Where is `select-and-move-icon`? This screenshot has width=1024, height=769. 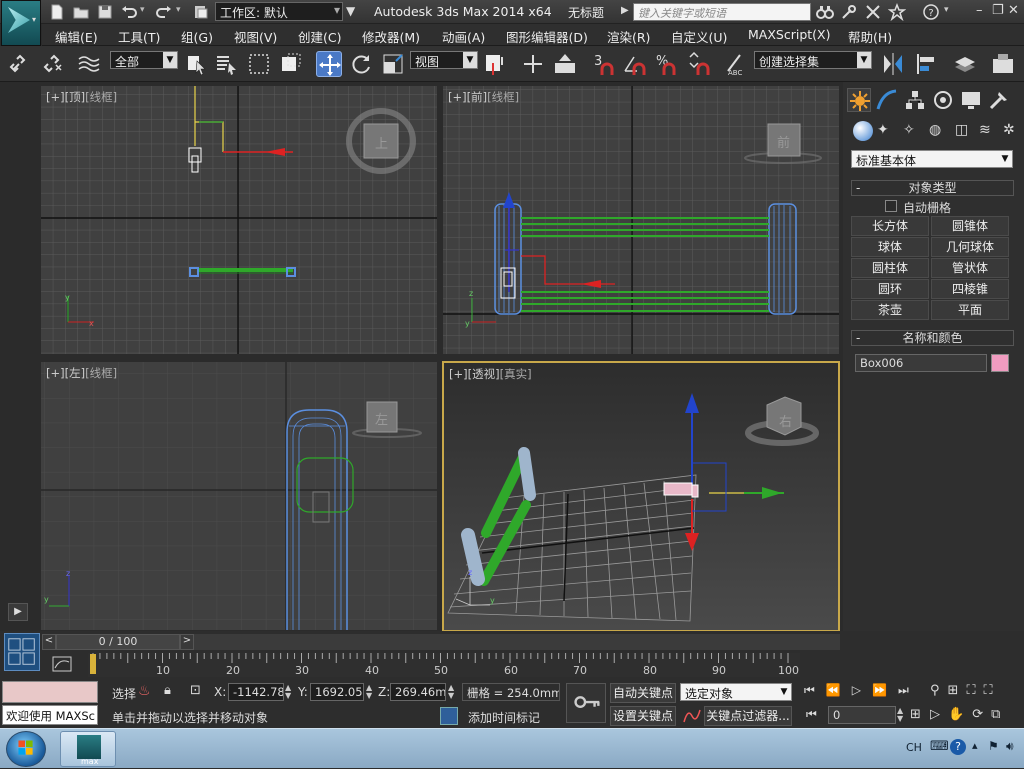
select-and-move-icon is located at coordinates (329, 64).